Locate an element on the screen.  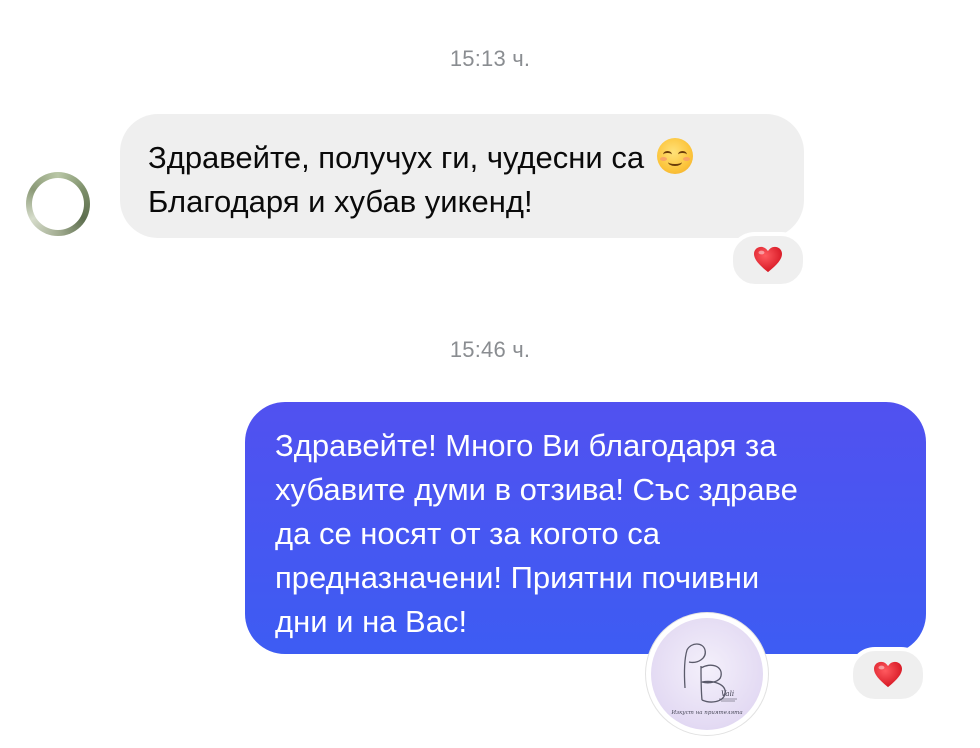
message-line: дни и на Вас! is located at coordinates (371, 621).